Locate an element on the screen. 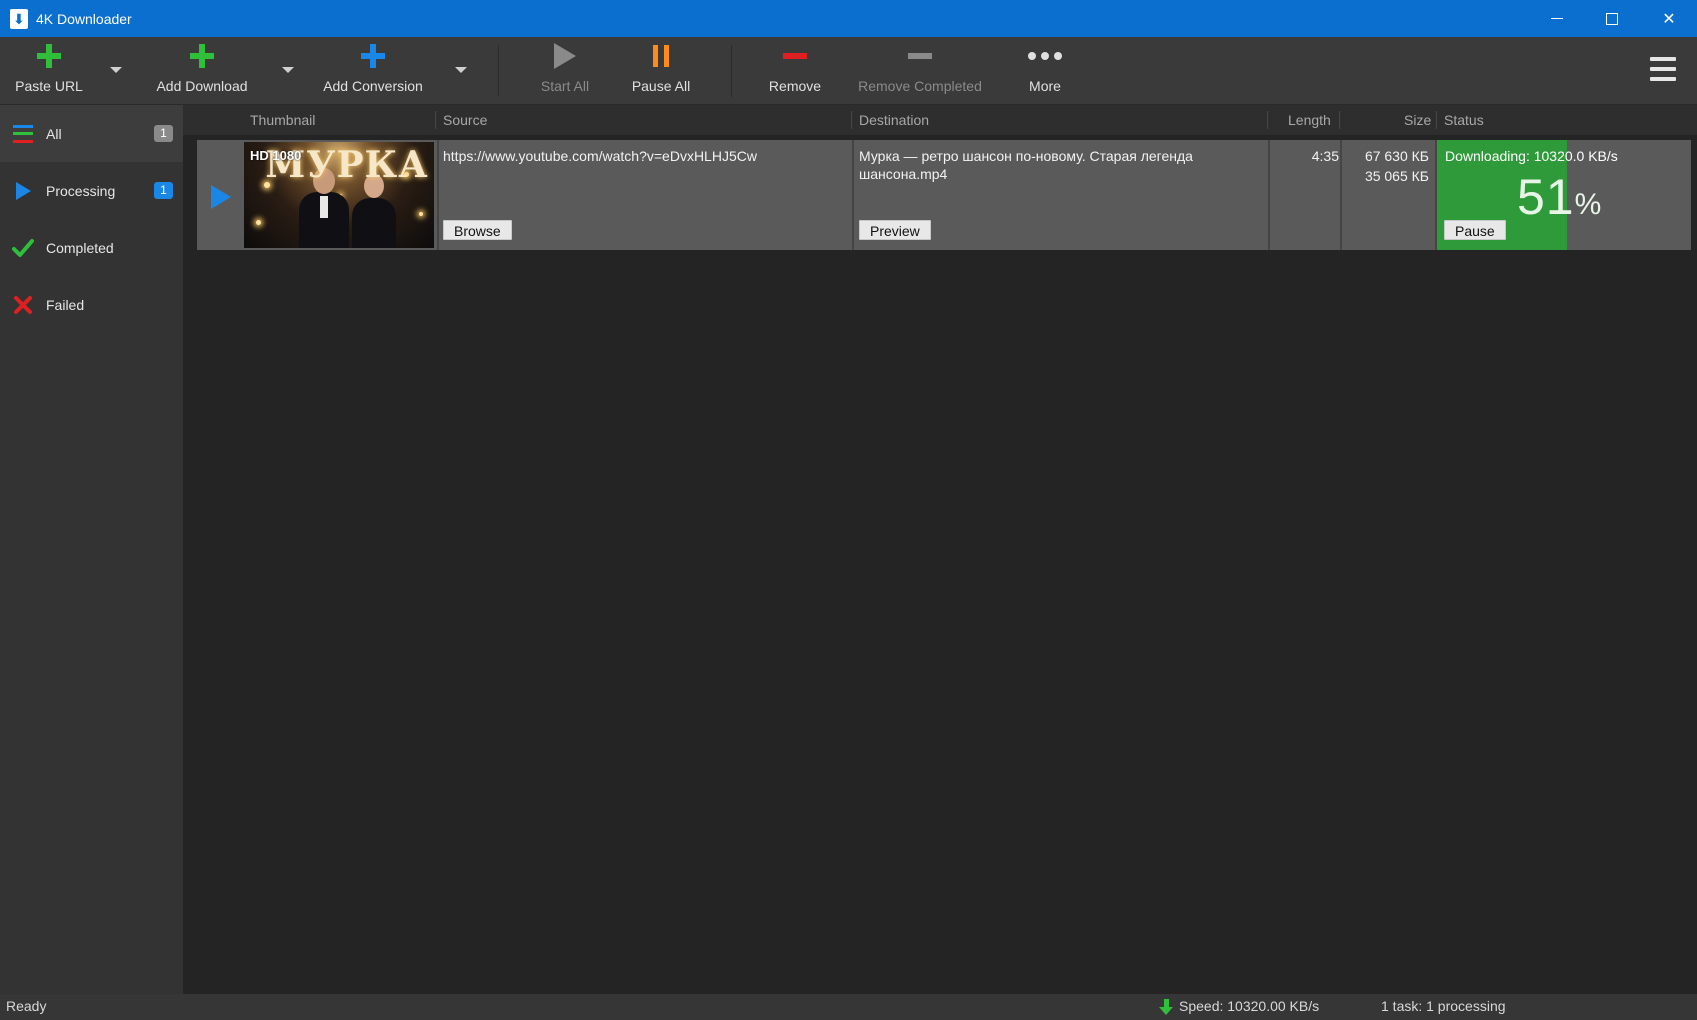 The height and width of the screenshot is (1020, 1697). paste-url-button: Paste URL is located at coordinates (49, 71).